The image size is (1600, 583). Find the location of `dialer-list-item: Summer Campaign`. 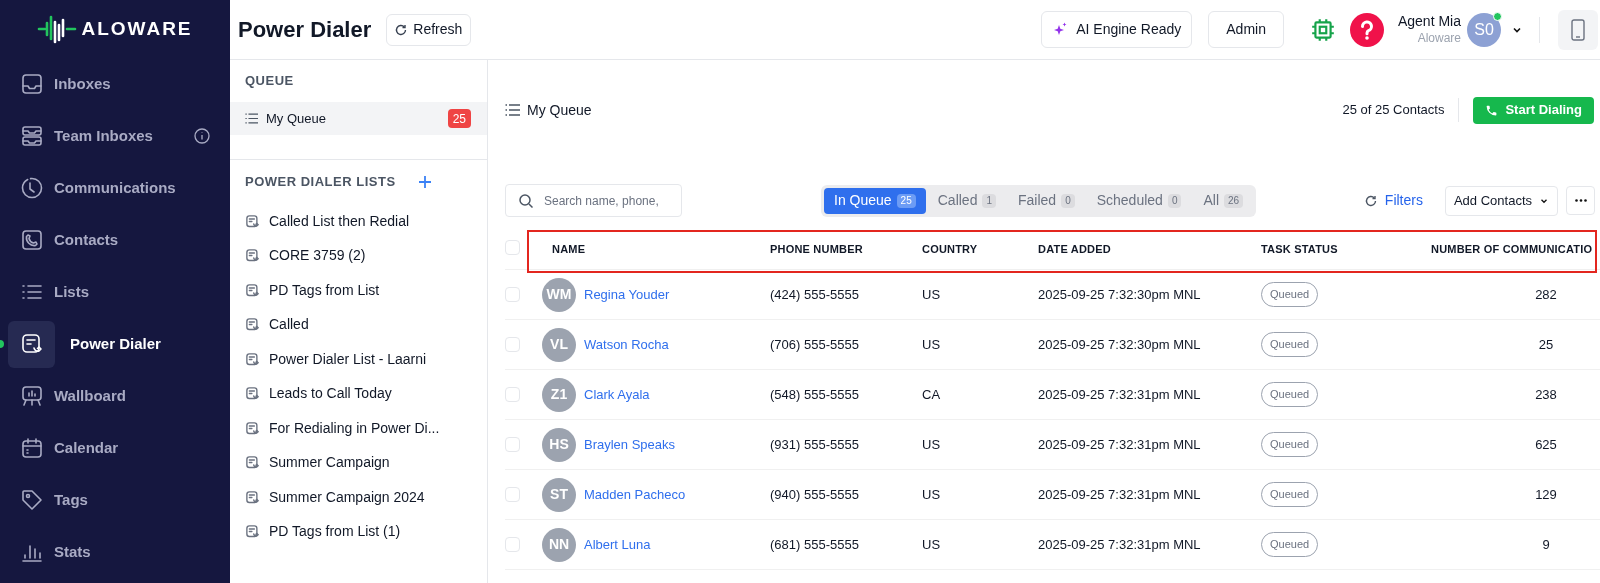

dialer-list-item: Summer Campaign is located at coordinates (358, 462).